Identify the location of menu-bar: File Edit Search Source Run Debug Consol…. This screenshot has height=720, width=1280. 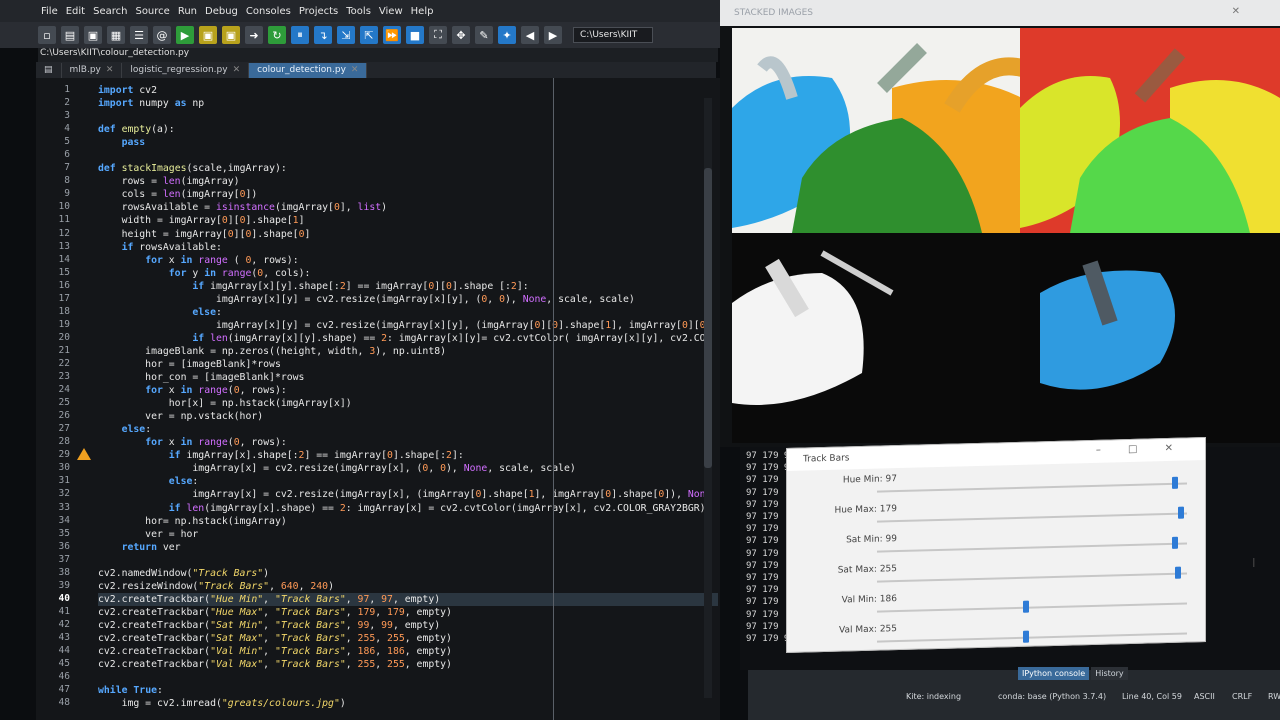
(360, 11).